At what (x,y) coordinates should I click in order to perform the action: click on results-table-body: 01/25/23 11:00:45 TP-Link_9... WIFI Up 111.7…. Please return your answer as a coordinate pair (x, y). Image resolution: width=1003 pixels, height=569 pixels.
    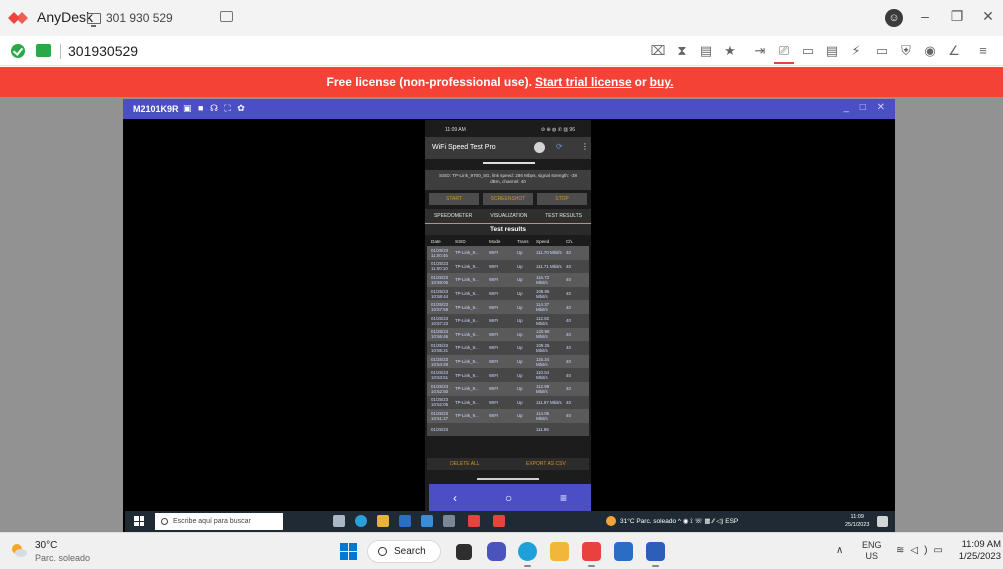
    Looking at the image, I should click on (508, 341).